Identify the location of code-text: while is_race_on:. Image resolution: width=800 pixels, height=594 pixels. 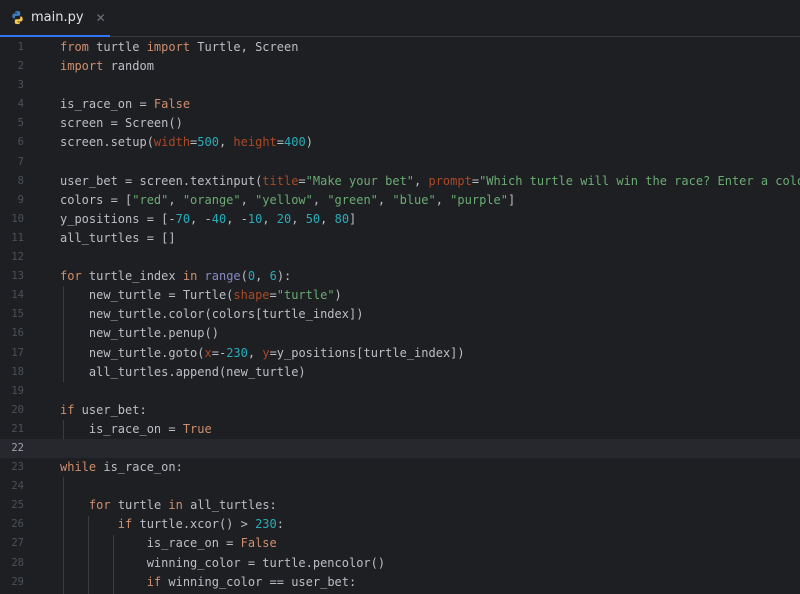
(121, 467).